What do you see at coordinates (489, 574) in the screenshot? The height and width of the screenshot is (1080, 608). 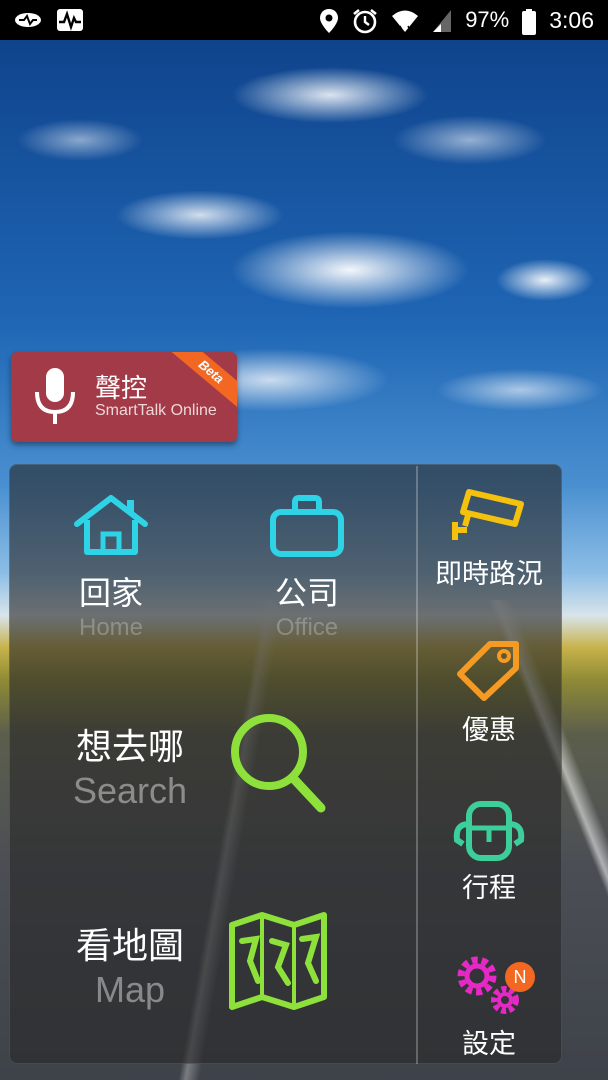 I see `traffic-label: 即時路況` at bounding box center [489, 574].